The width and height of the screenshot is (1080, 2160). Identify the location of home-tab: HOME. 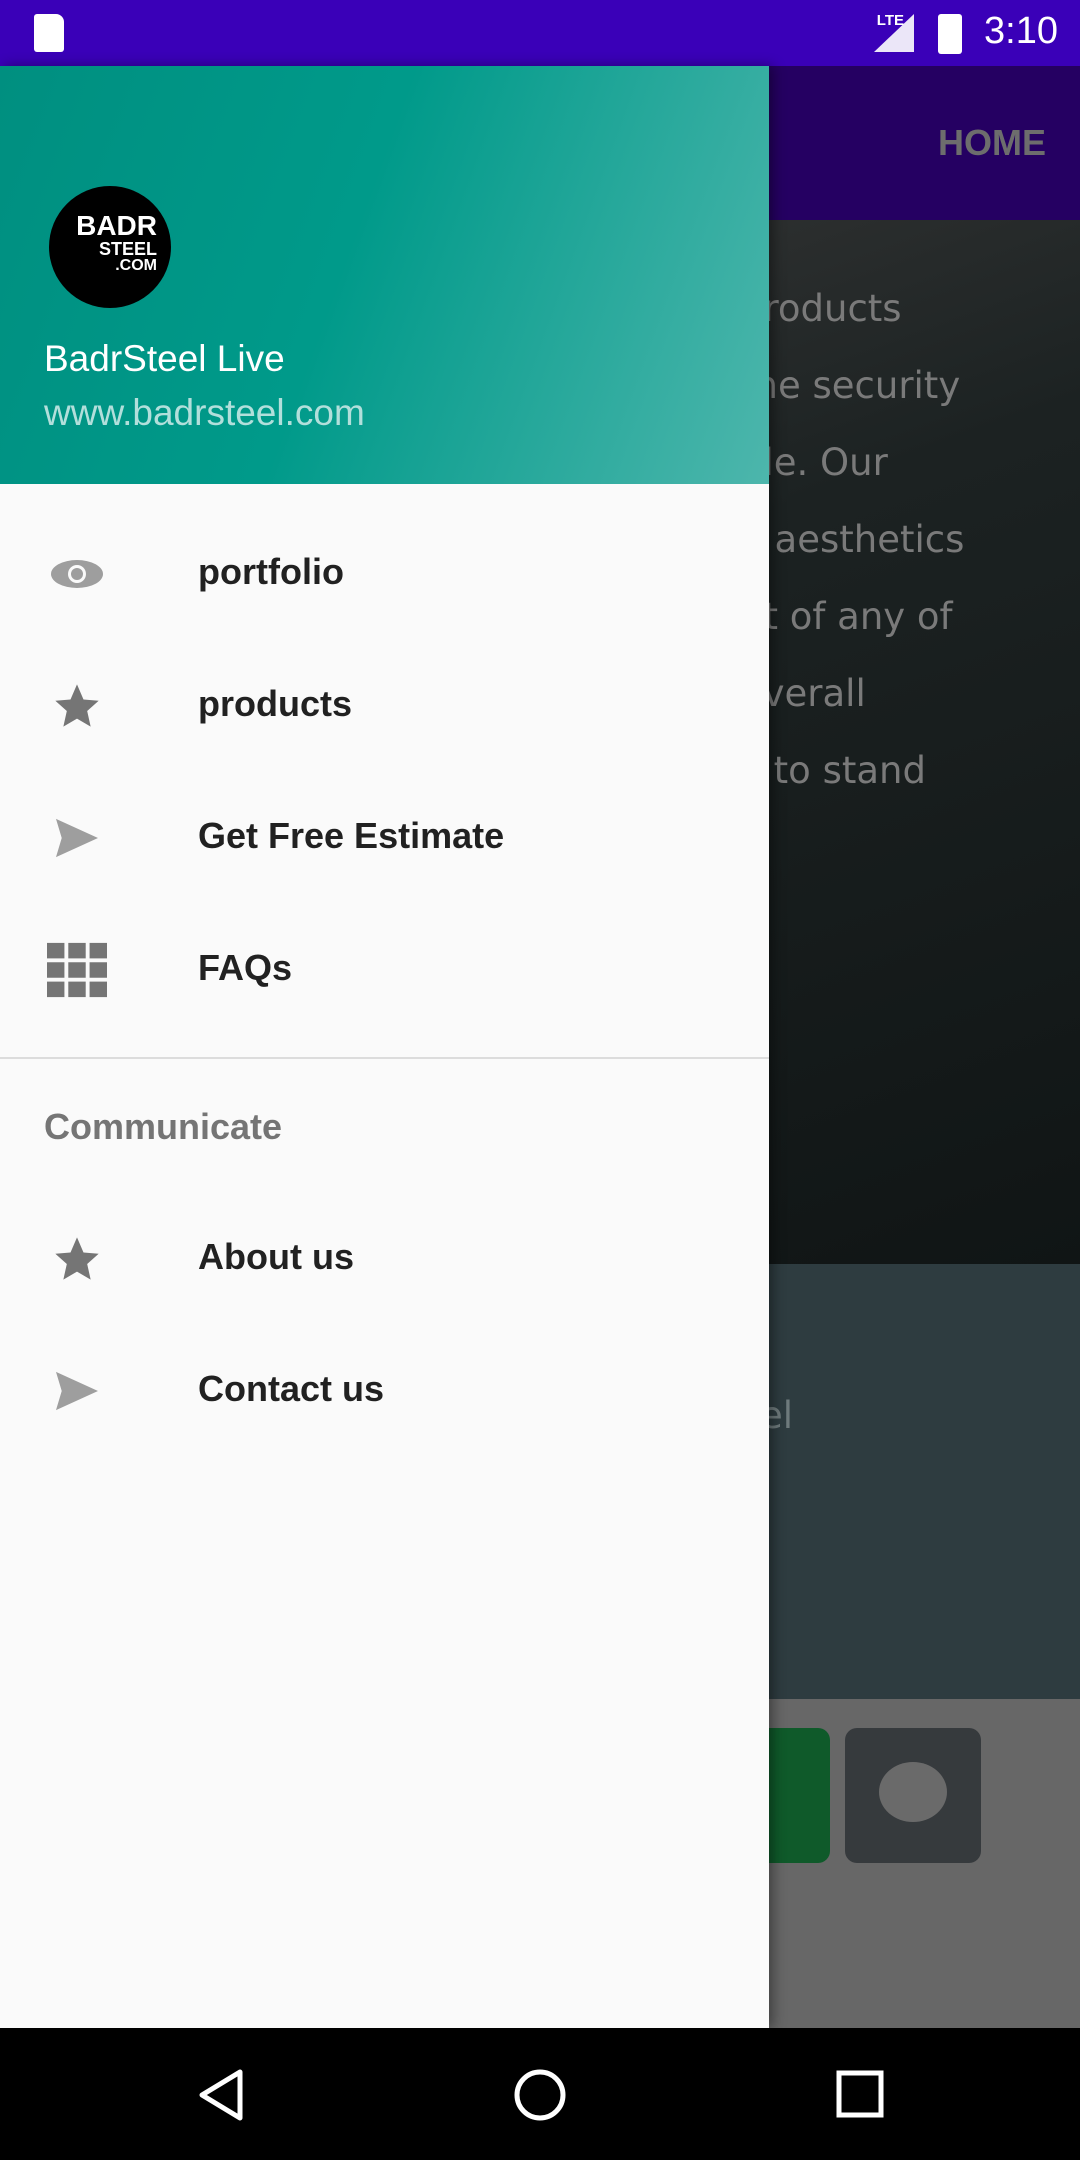
(992, 143).